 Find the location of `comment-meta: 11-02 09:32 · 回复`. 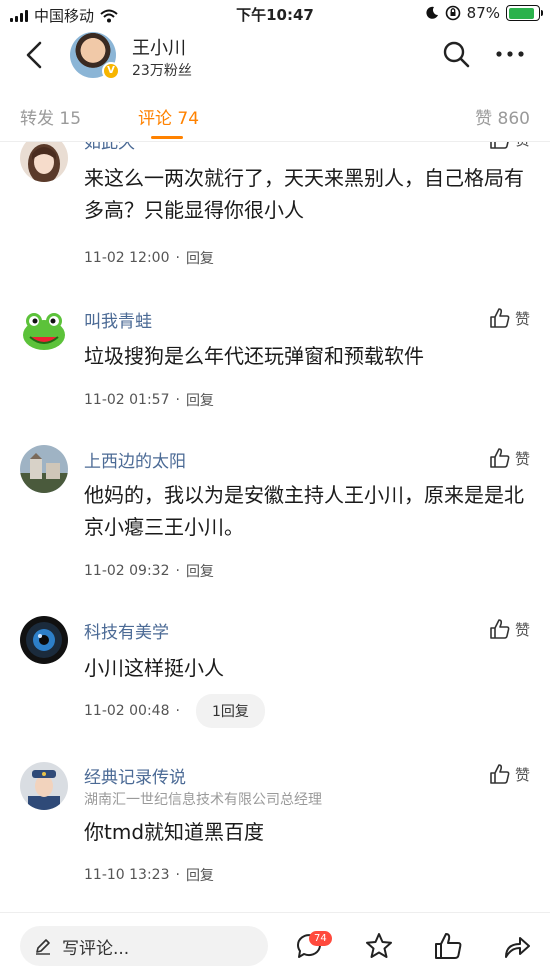

comment-meta: 11-02 09:32 · 回复 is located at coordinates (149, 571).